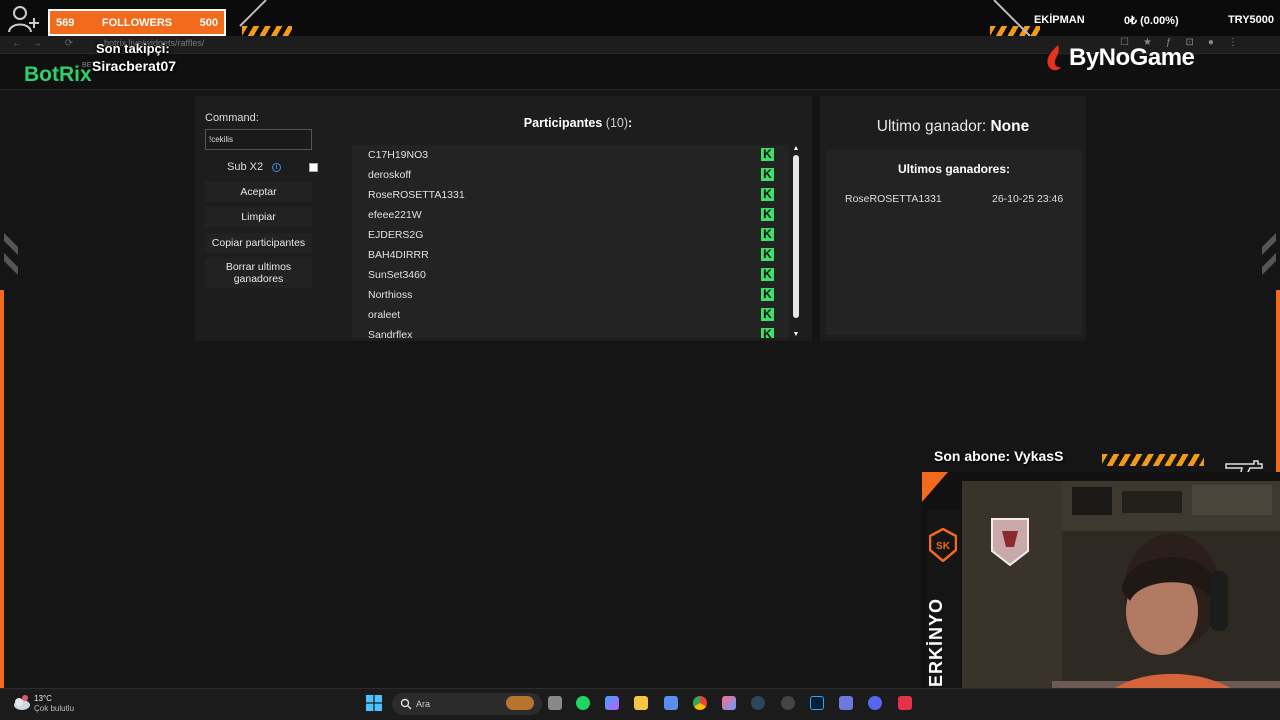 This screenshot has width=1280, height=720. I want to click on goal-progress: 0₺ (0.00%), so click(1151, 21).